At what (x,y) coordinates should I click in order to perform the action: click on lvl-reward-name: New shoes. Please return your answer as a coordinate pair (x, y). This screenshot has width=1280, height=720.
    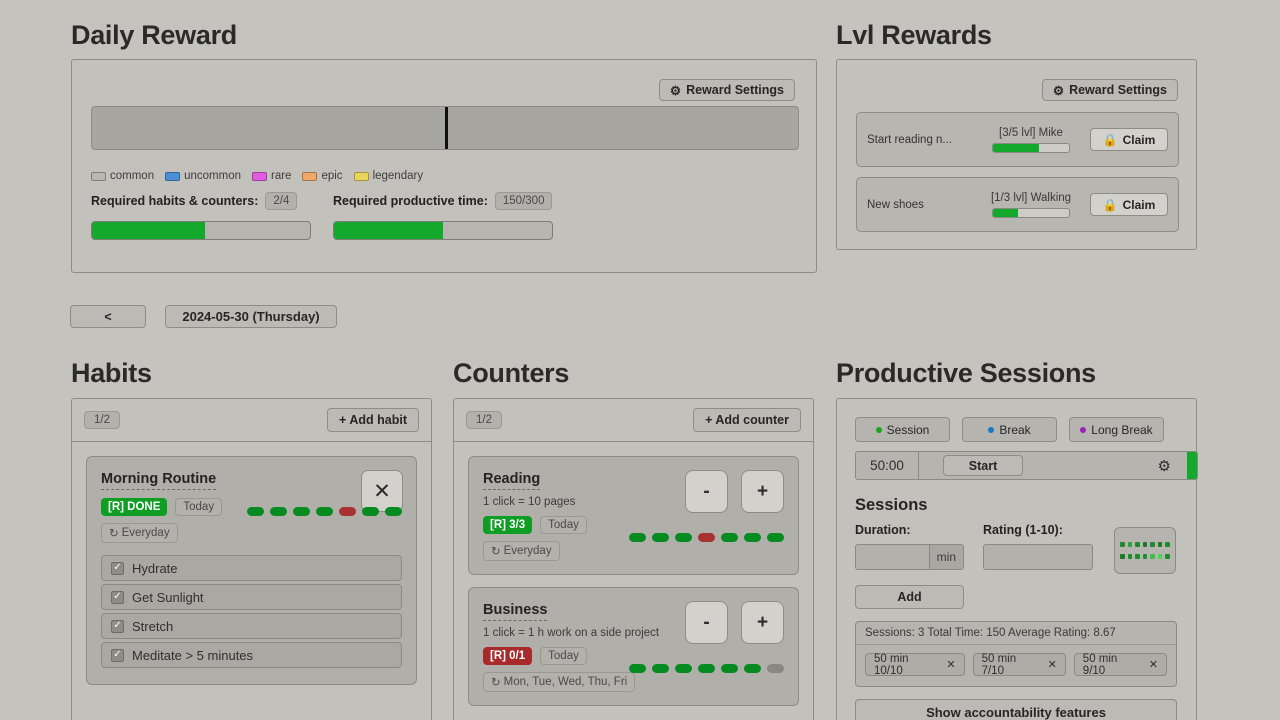
    Looking at the image, I should click on (895, 204).